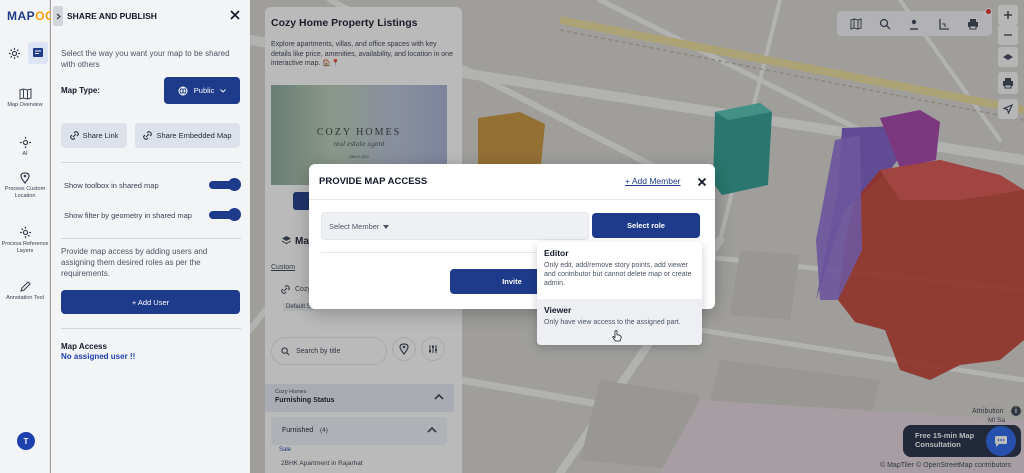  I want to click on share-publish-button, so click(38, 53).